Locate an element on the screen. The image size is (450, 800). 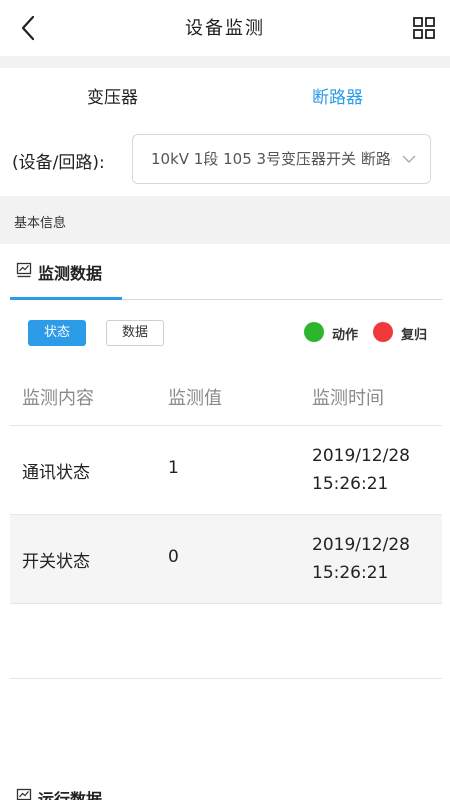
monitor-data-label: 监测数据 is located at coordinates (70, 273).